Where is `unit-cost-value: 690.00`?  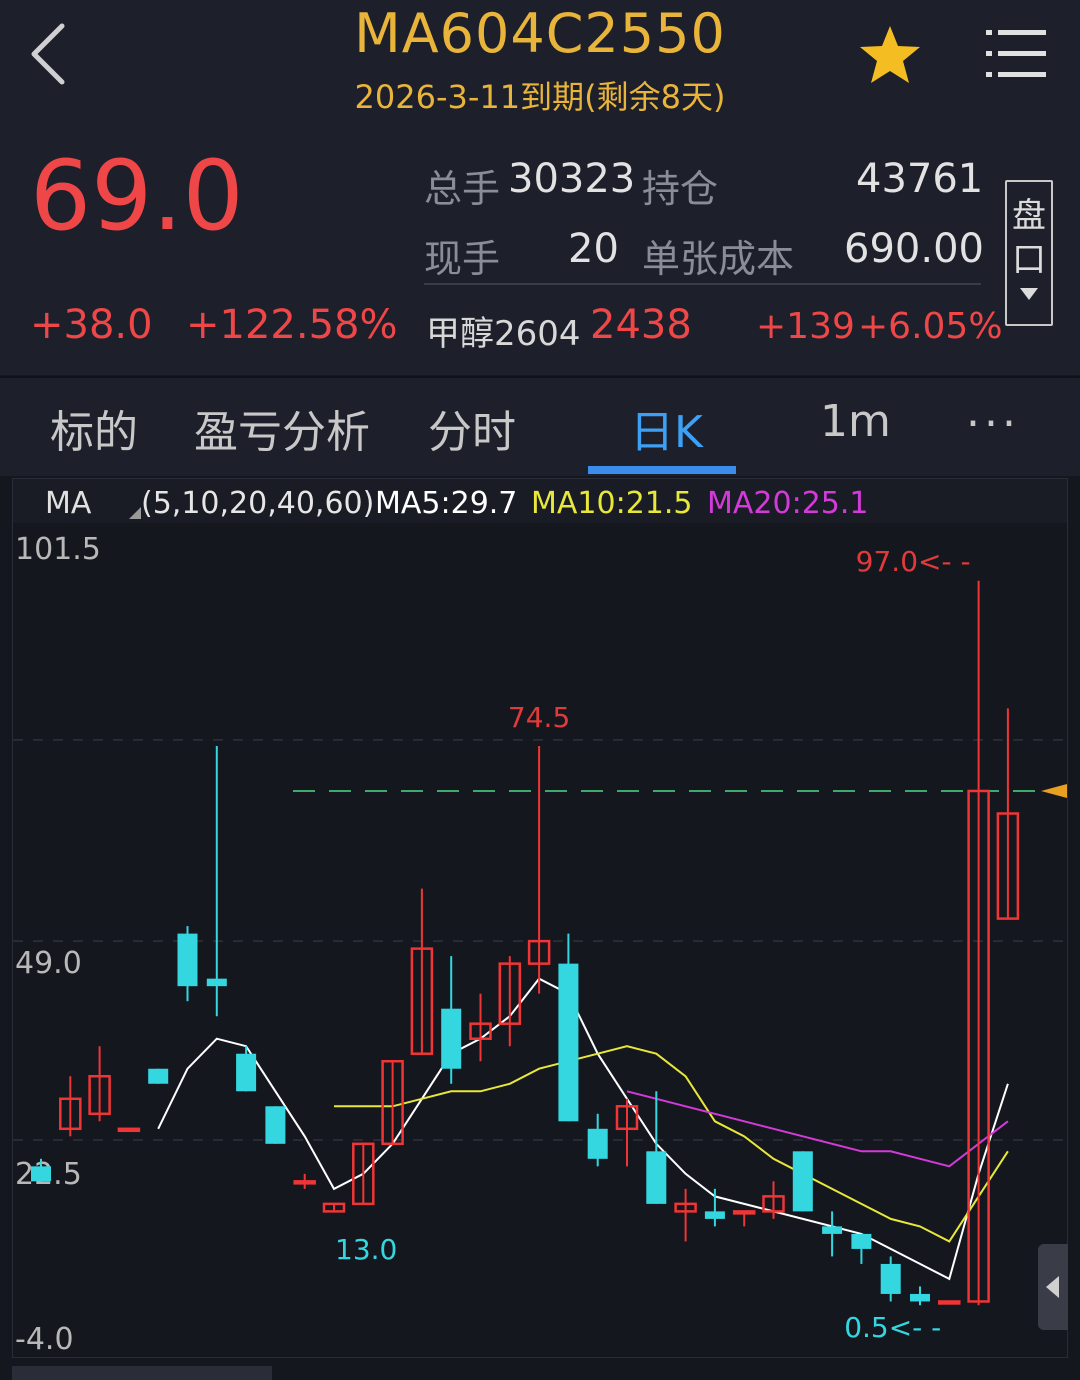 unit-cost-value: 690.00 is located at coordinates (914, 249).